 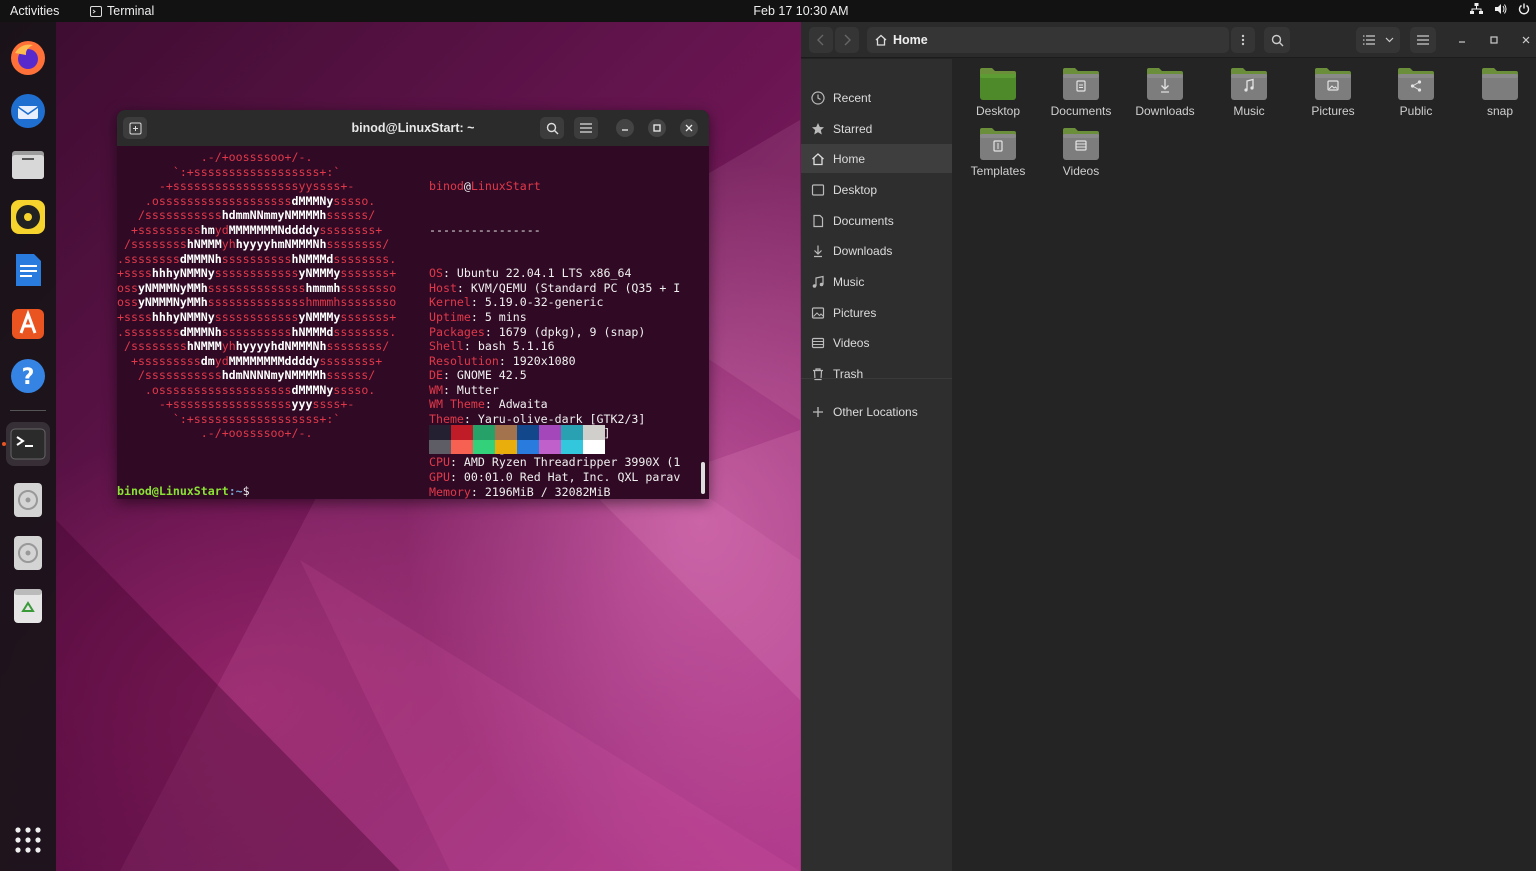 I want to click on terminal-titlebar: binod@LinuxStart: ~, so click(x=413, y=128).